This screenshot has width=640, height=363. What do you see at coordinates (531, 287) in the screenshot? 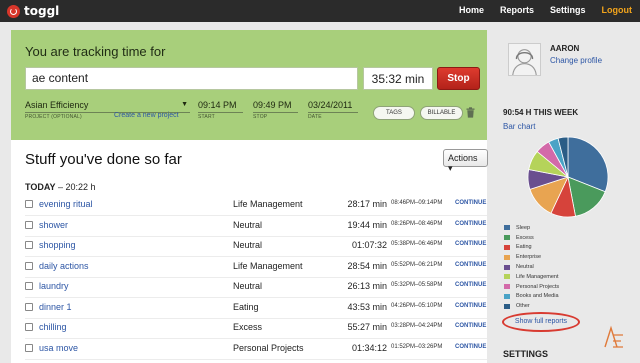
I see `legend-item: Personal Projects` at bounding box center [531, 287].